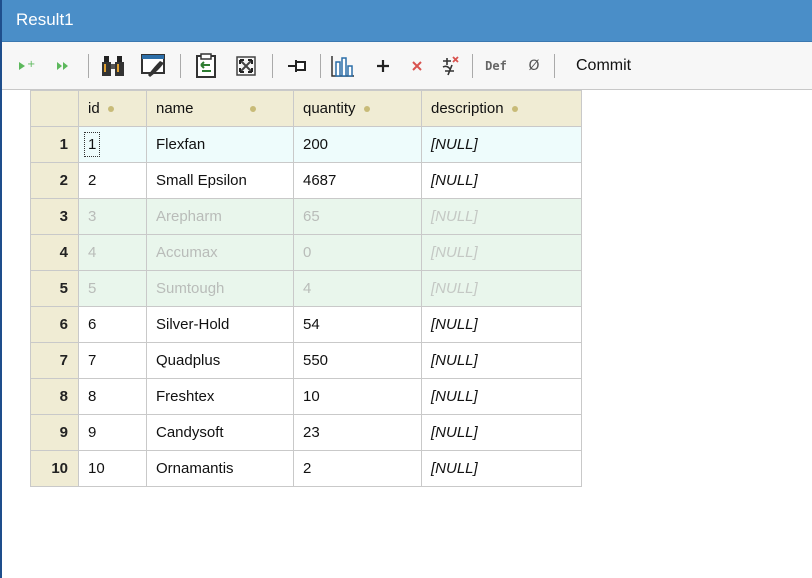  I want to click on column-header-label: description, so click(467, 108).